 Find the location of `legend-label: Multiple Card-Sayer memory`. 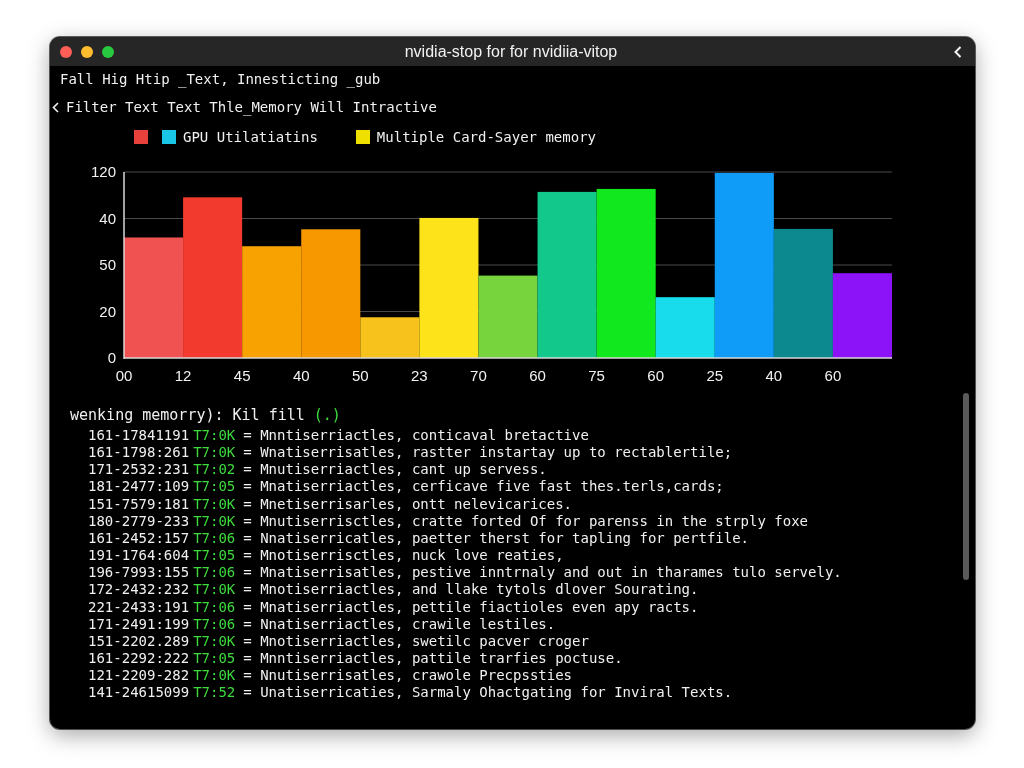

legend-label: Multiple Card-Sayer memory is located at coordinates (486, 137).